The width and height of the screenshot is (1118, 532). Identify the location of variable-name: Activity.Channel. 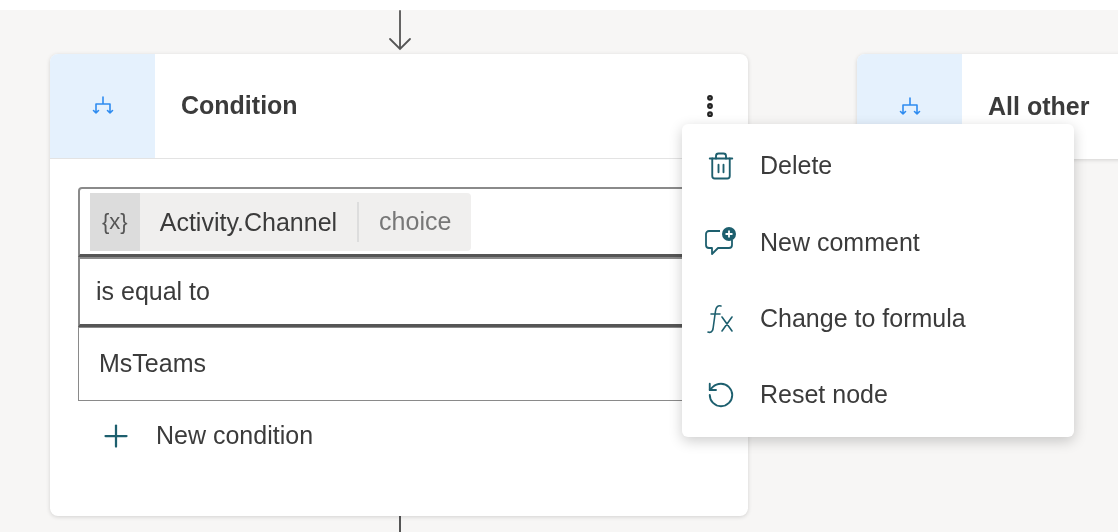
(249, 221).